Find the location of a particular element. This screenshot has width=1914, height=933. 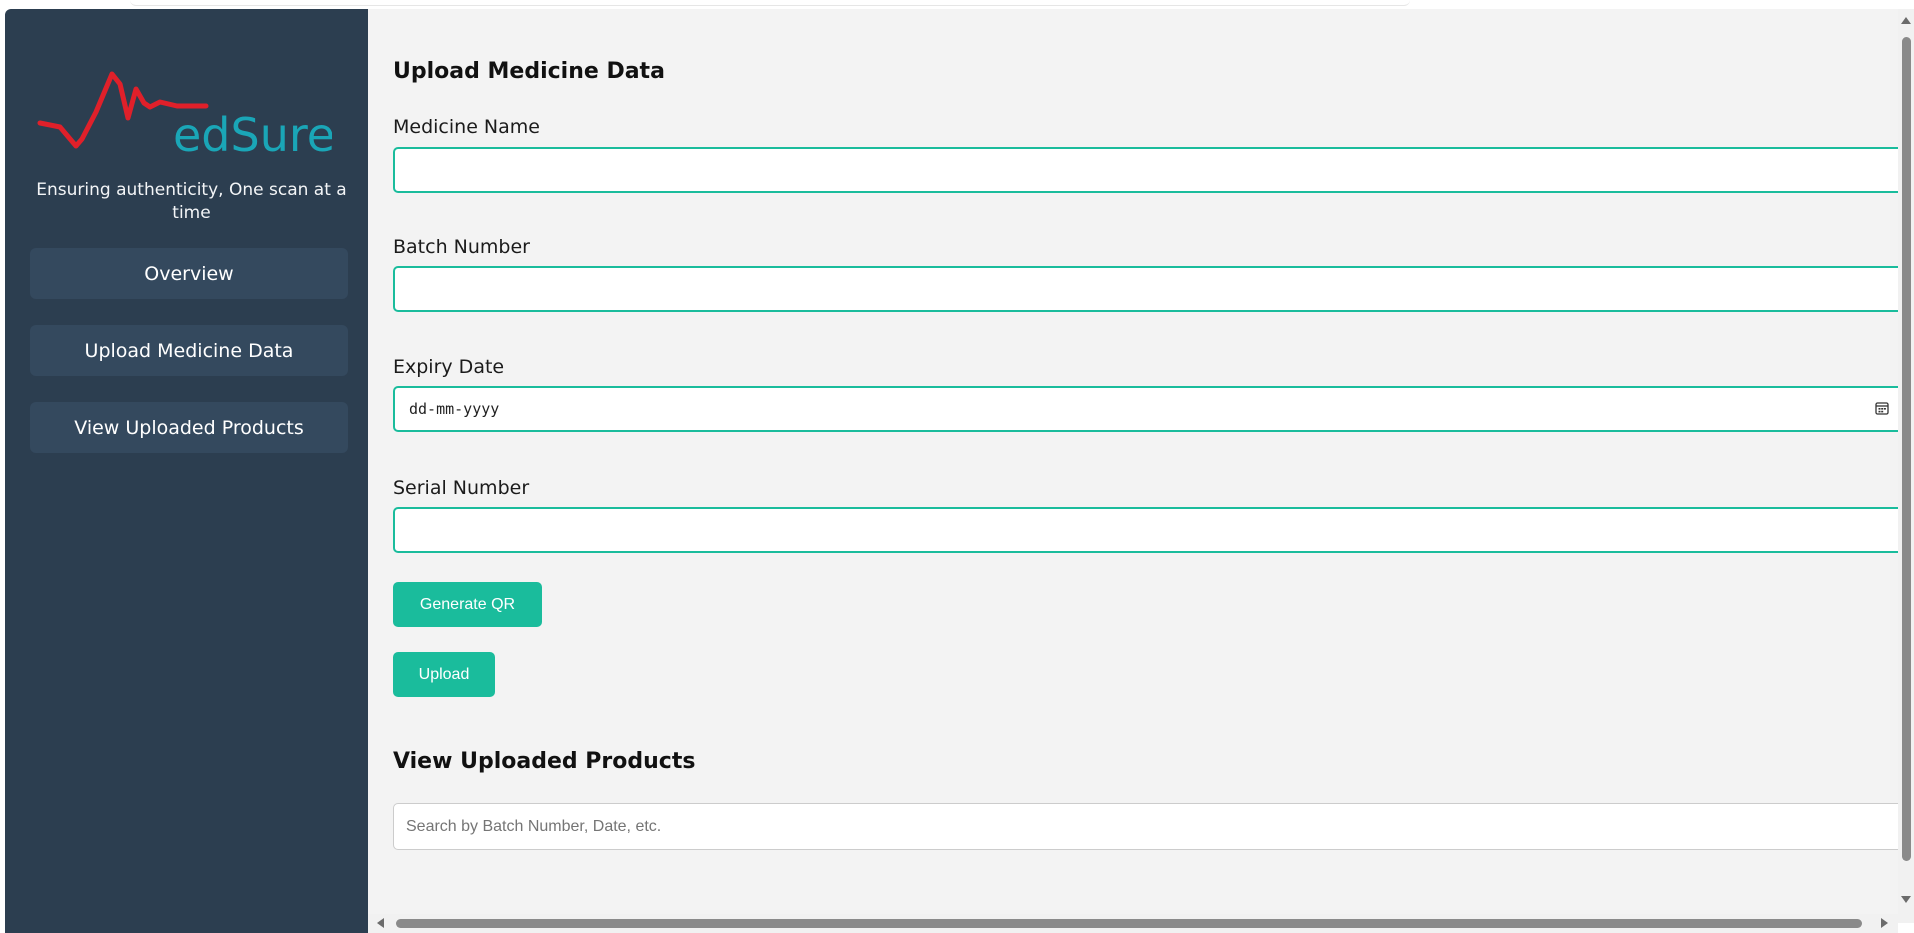

sidebar-item-upload-medicine-data: Upload Medicine Data is located at coordinates (189, 350).